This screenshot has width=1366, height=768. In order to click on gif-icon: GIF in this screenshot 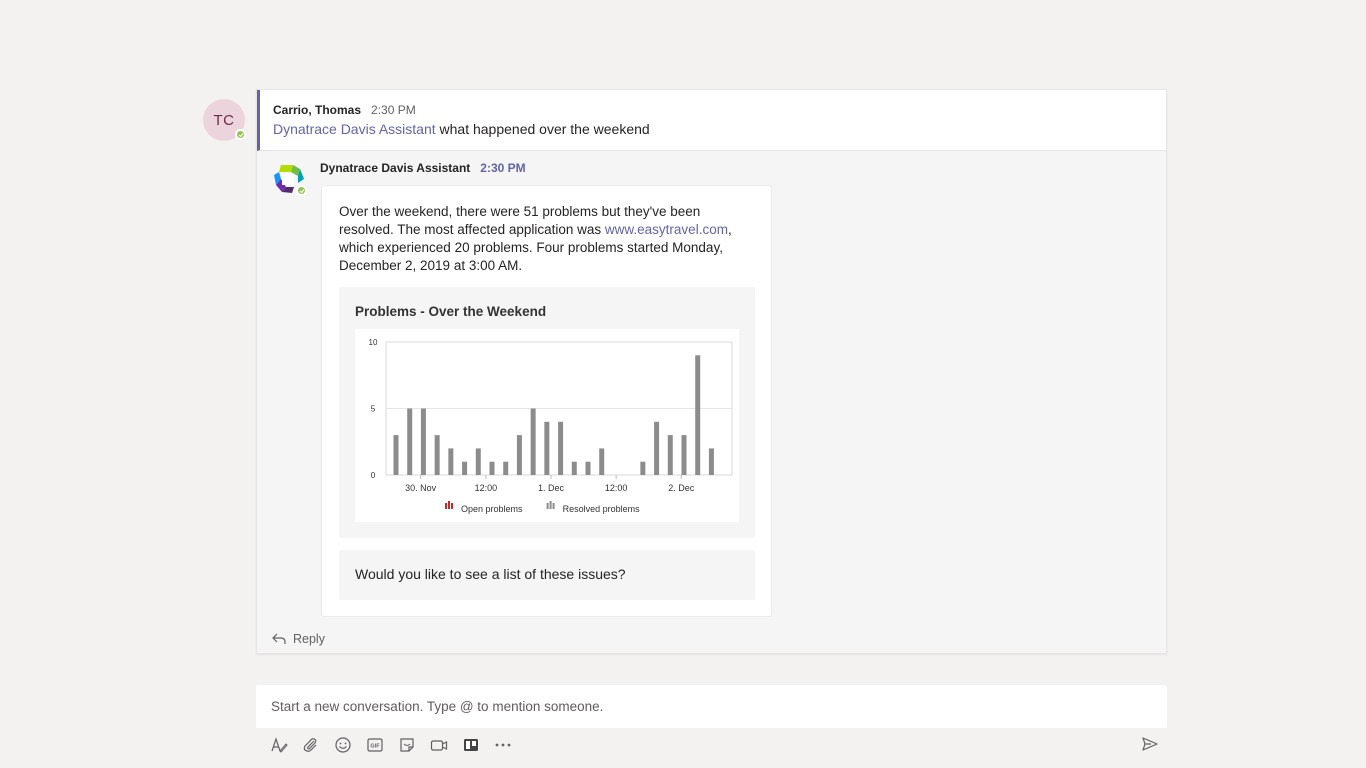, I will do `click(375, 745)`.